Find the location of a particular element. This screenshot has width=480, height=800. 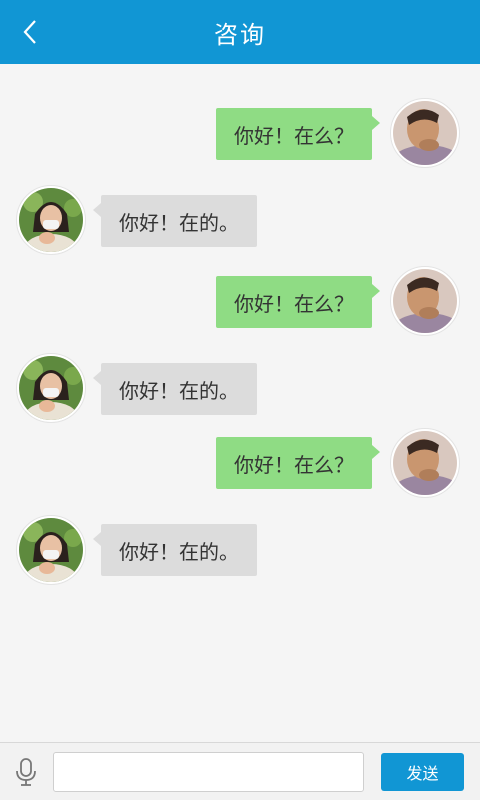

microphone-icon is located at coordinates (26, 772).